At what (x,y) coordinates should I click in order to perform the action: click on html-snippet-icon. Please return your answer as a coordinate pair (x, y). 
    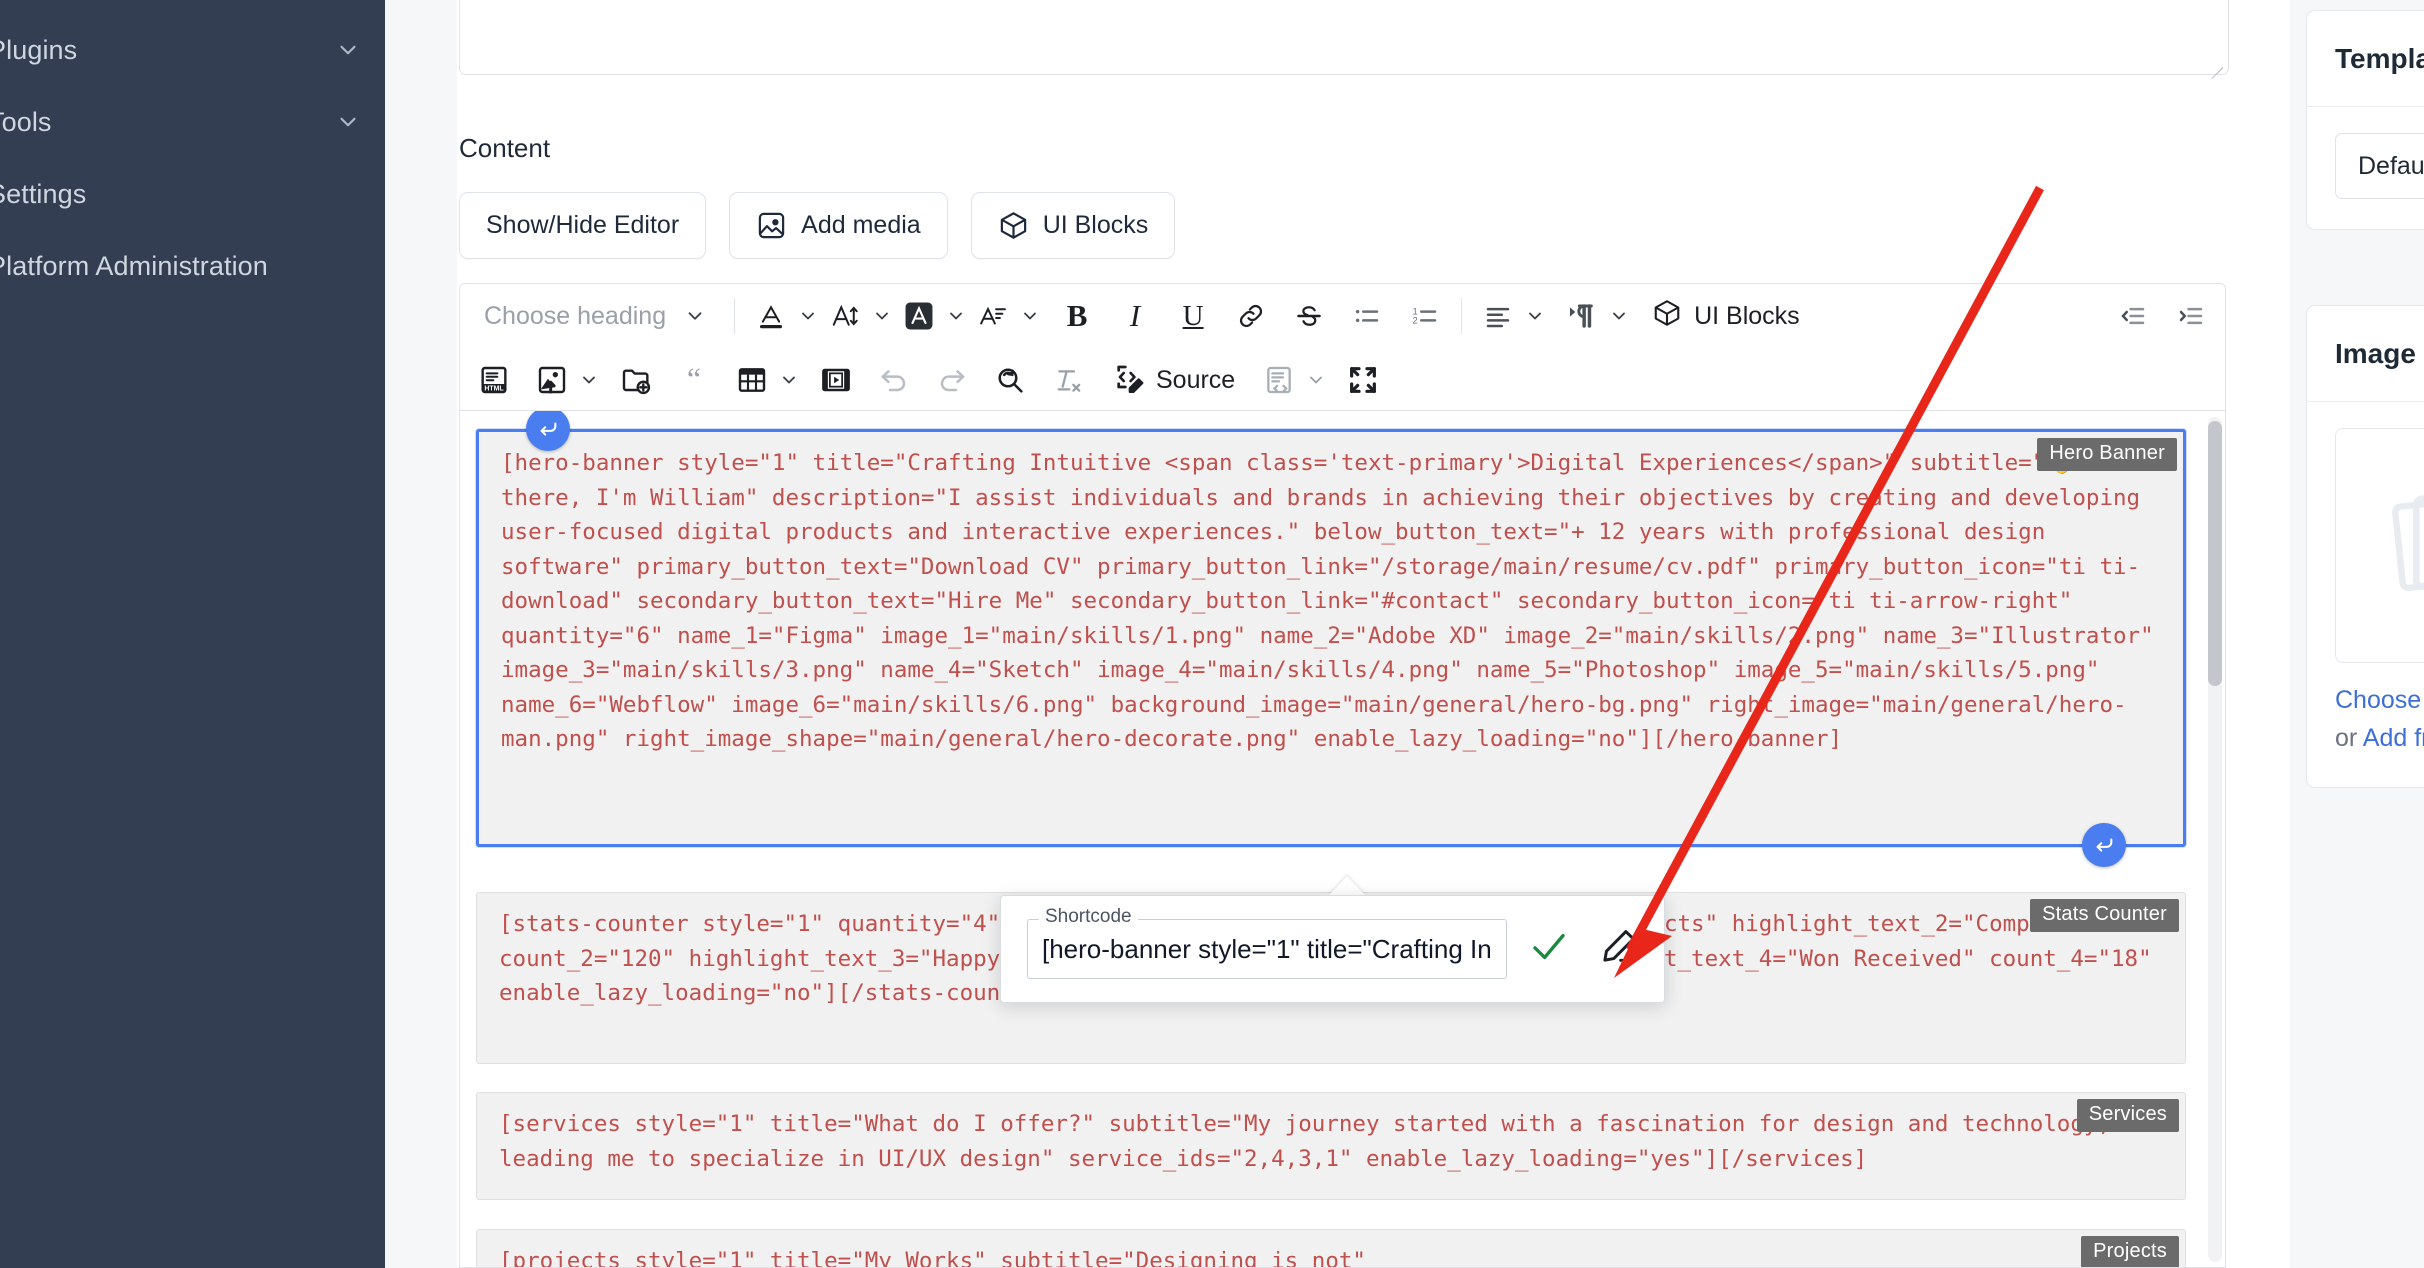
    Looking at the image, I should click on (1279, 380).